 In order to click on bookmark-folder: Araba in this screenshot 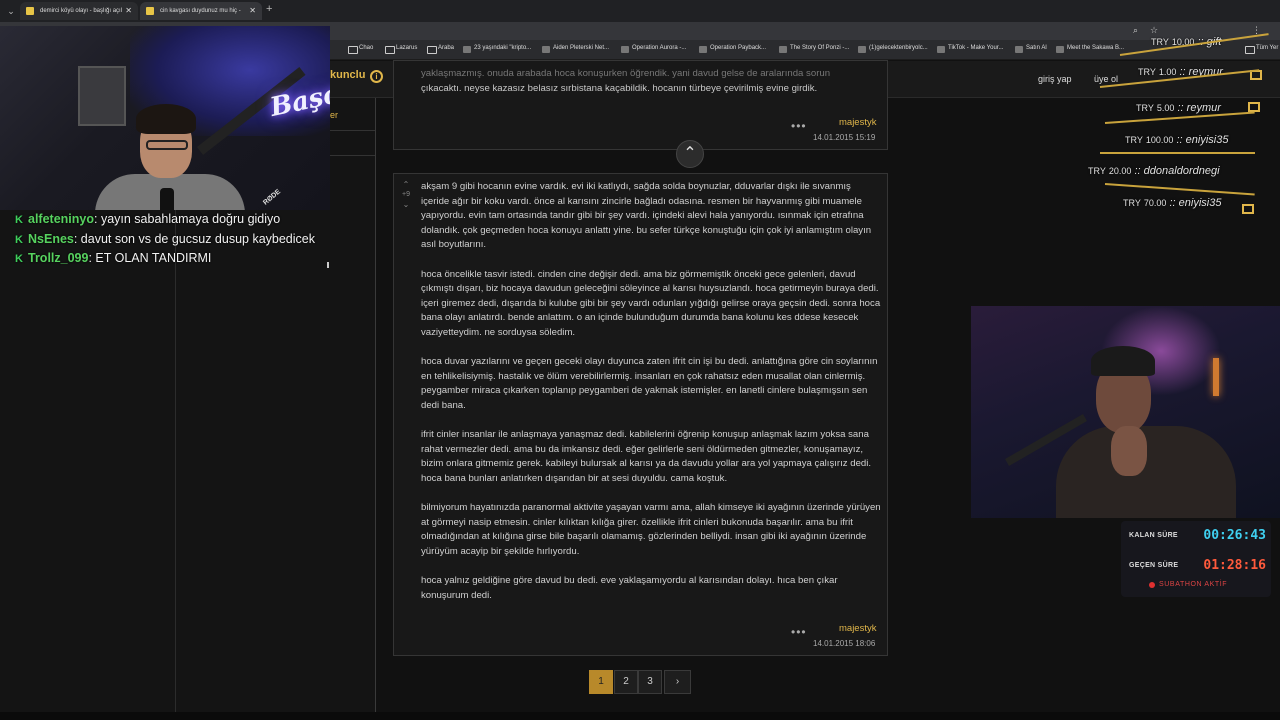, I will do `click(440, 49)`.